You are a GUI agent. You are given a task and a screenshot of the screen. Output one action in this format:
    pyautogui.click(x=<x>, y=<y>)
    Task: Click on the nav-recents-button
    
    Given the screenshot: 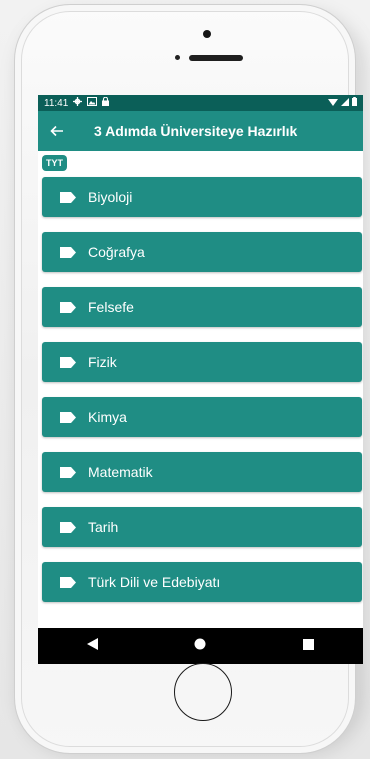 What is the action you would take?
    pyautogui.click(x=309, y=646)
    